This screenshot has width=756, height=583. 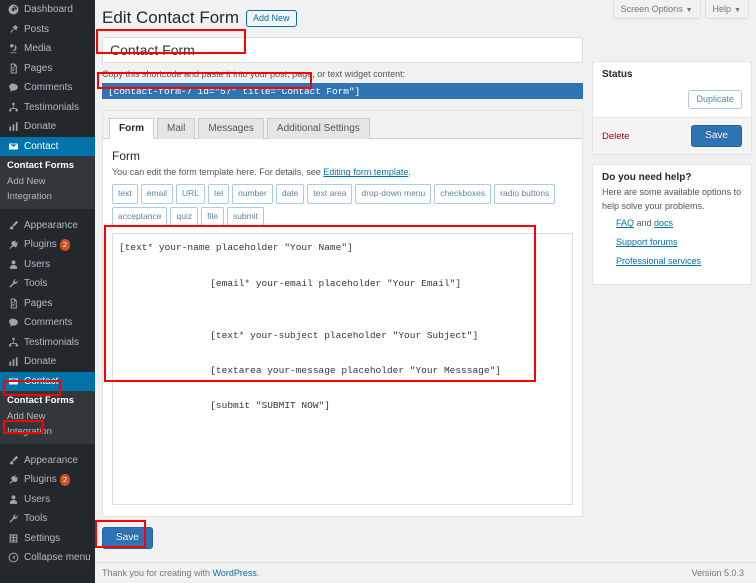 I want to click on editing-form-template-link: Editing form template, so click(x=365, y=172).